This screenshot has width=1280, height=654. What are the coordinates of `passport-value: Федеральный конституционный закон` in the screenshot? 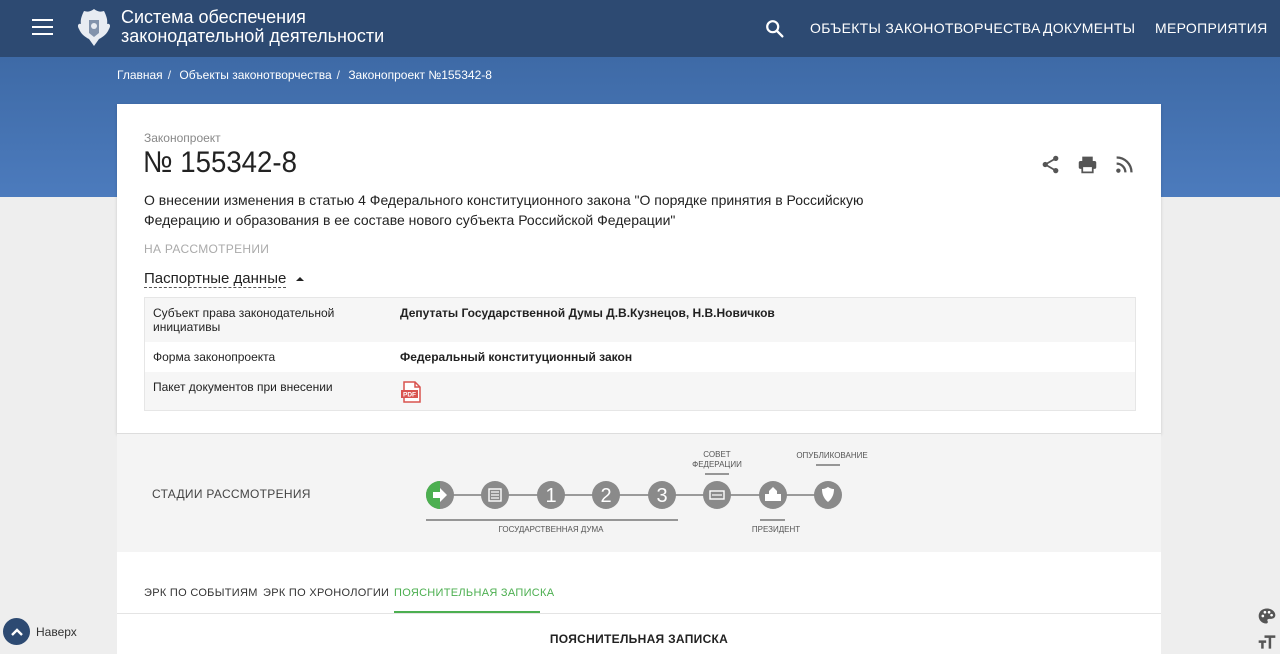 It's located at (516, 357).